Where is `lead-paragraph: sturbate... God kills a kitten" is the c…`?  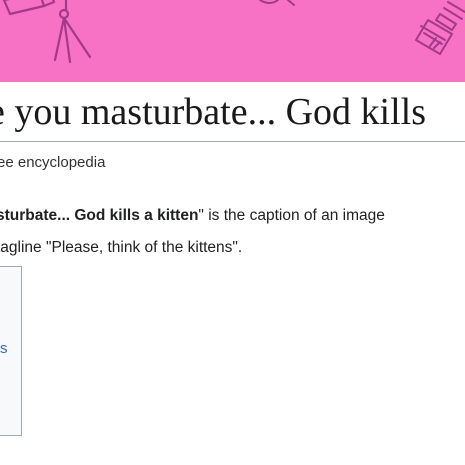
lead-paragraph: sturbate... God kills a kitten" is the c… is located at coordinates (192, 232).